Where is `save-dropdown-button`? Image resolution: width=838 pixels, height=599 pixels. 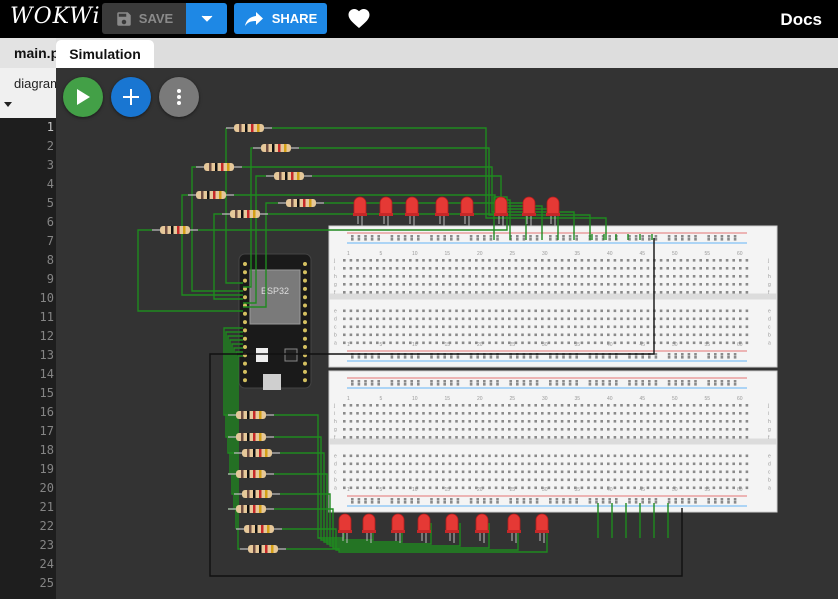 save-dropdown-button is located at coordinates (206, 18).